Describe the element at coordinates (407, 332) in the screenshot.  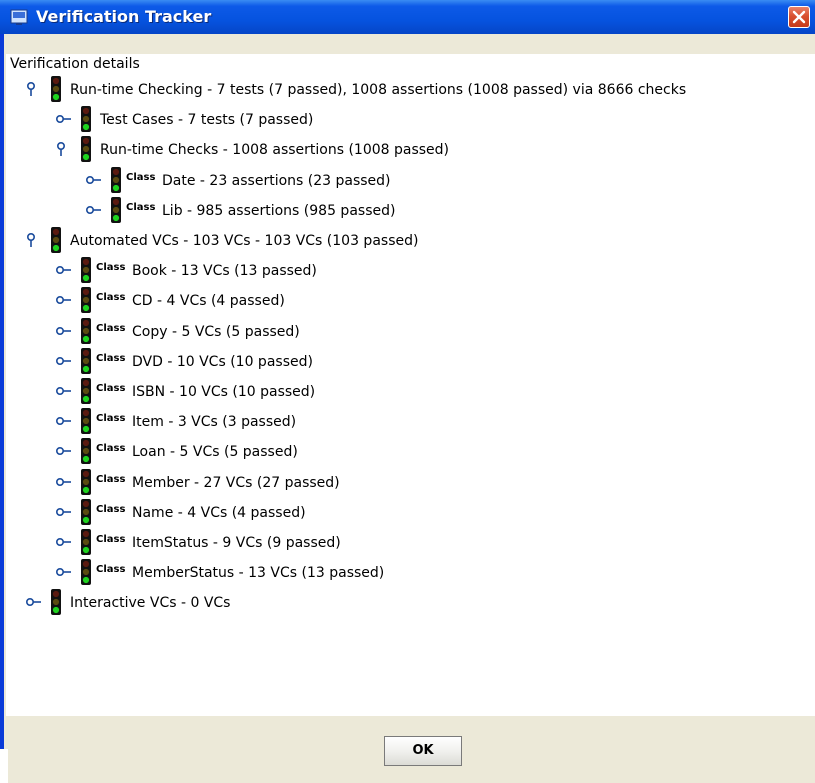
I see `tree-node: Class Copy - 5 VCs (5 passed)` at that location.